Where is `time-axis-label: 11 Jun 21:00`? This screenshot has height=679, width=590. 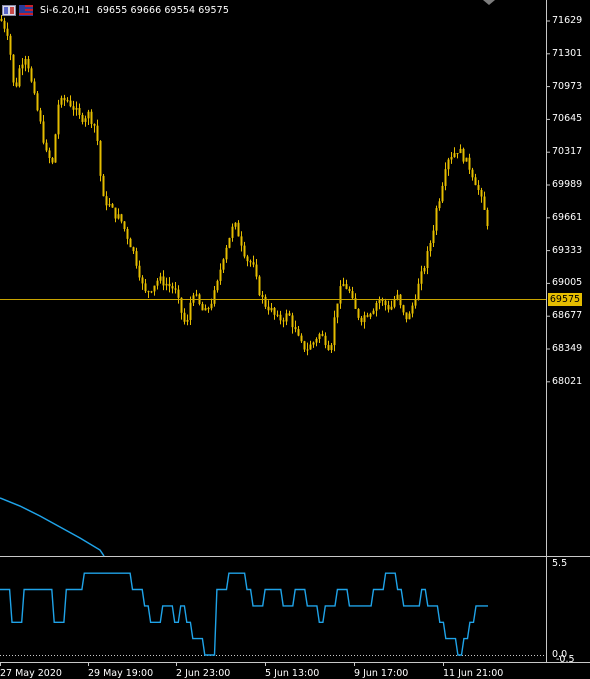 time-axis-label: 11 Jun 21:00 is located at coordinates (473, 673).